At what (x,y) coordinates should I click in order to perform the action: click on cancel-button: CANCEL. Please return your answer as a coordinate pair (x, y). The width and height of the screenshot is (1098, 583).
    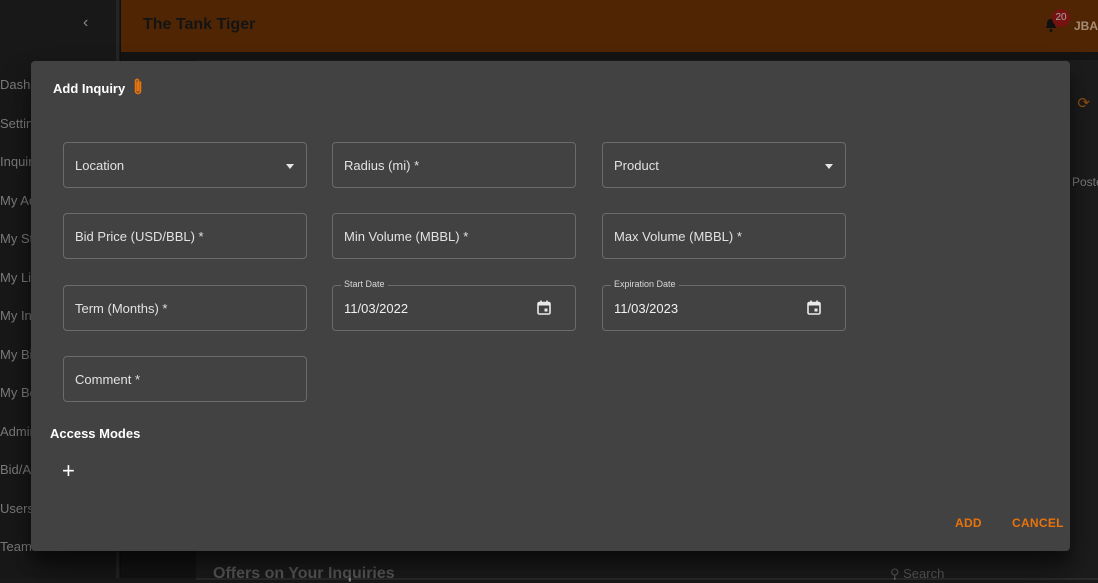
    Looking at the image, I should click on (1038, 523).